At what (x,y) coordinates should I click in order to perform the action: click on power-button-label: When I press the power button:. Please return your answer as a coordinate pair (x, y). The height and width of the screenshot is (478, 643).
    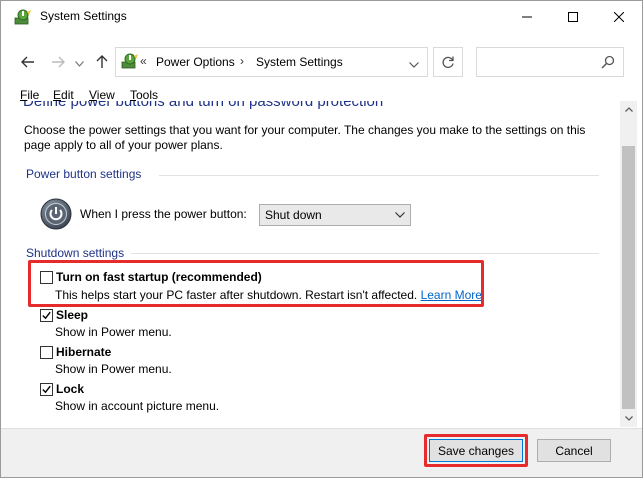
    Looking at the image, I should click on (163, 214).